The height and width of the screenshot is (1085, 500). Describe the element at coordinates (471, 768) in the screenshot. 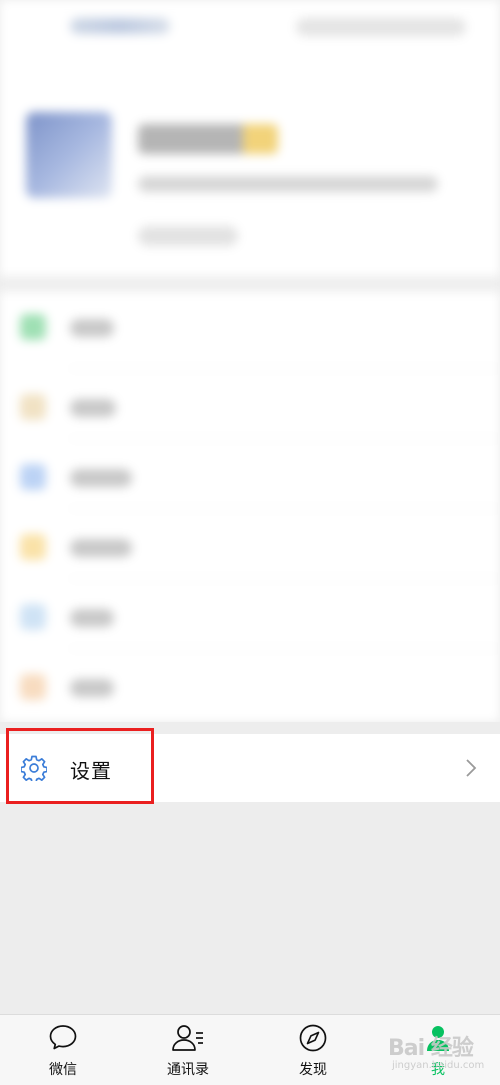

I see `chevron-right-icon` at that location.